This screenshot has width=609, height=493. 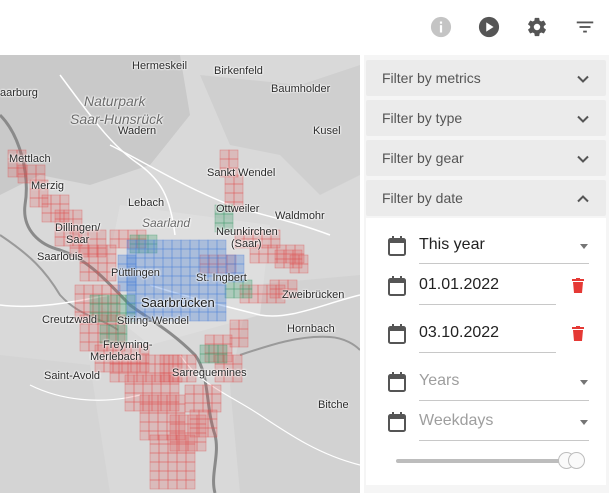 What do you see at coordinates (584, 382) in the screenshot?
I see `years-dropdown-caret` at bounding box center [584, 382].